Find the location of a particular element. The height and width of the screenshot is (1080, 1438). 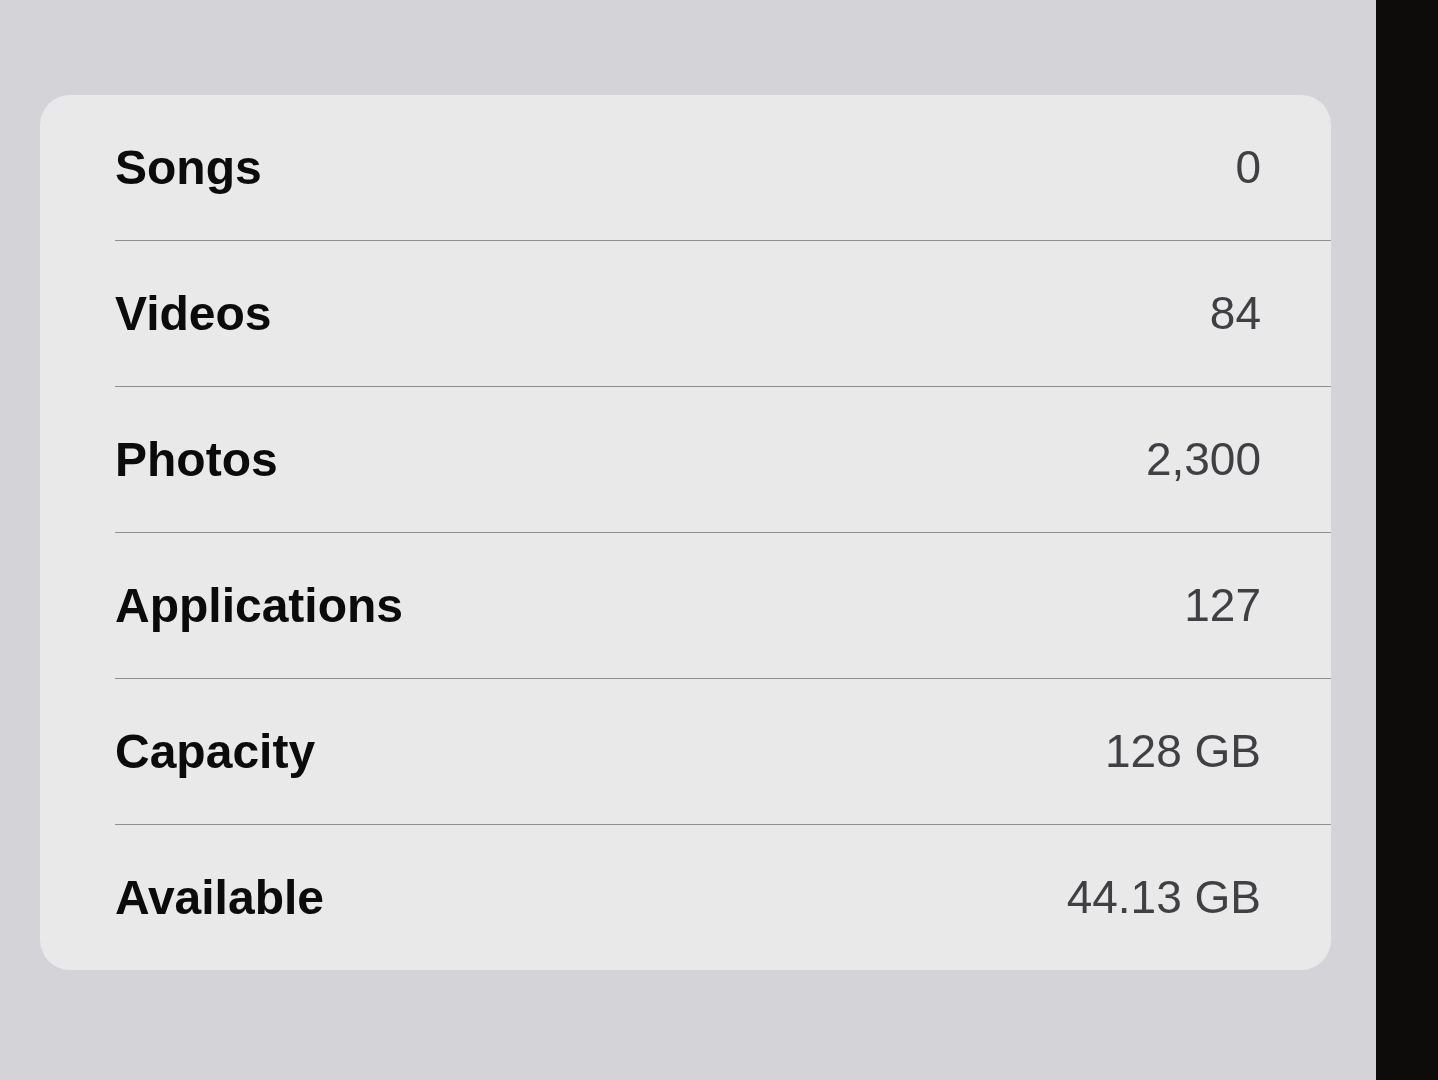

row-label: Videos is located at coordinates (193, 313).